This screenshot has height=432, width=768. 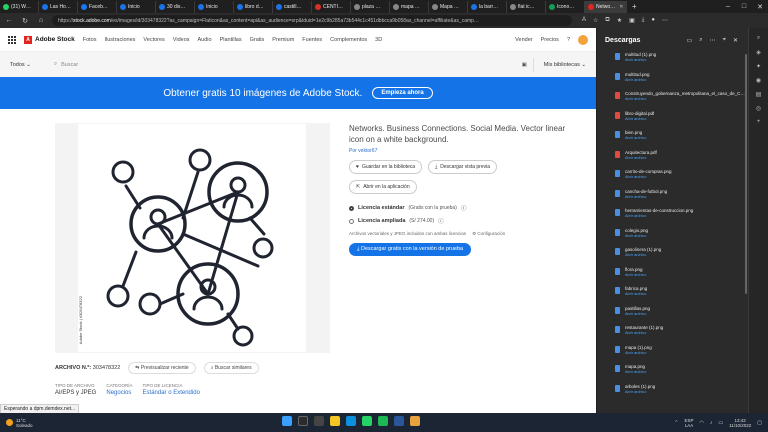 What do you see at coordinates (550, 40) in the screenshot?
I see `pricing-link: Precios` at bounding box center [550, 40].